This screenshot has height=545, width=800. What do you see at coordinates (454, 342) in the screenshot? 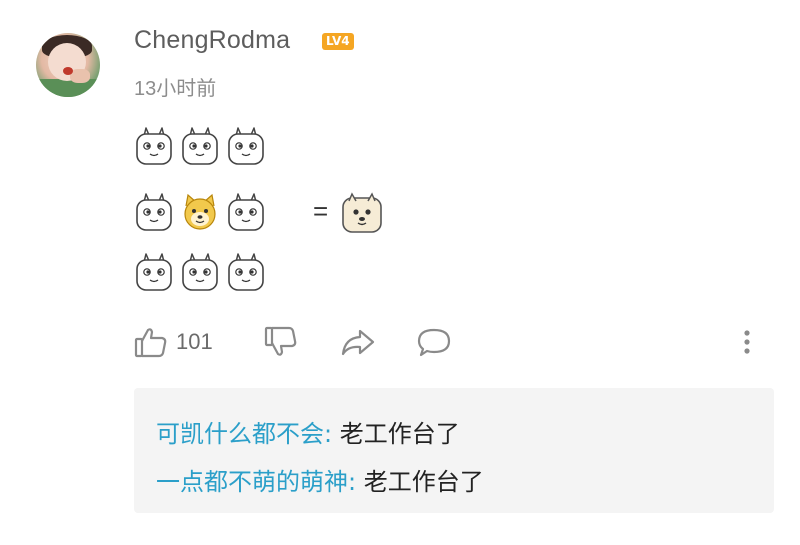
I see `comment-actions: 101` at bounding box center [454, 342].